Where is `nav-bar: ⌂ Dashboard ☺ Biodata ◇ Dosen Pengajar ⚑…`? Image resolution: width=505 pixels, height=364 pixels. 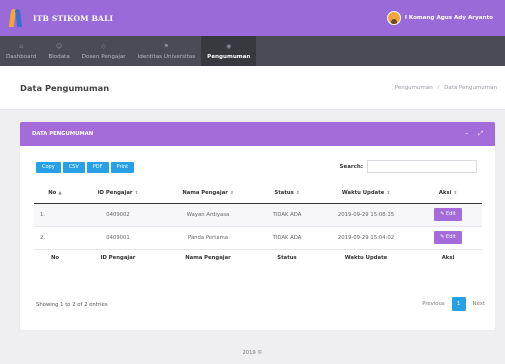
nav-bar: ⌂ Dashboard ☺ Biodata ◇ Dosen Pengajar ⚑… is located at coordinates (252, 51).